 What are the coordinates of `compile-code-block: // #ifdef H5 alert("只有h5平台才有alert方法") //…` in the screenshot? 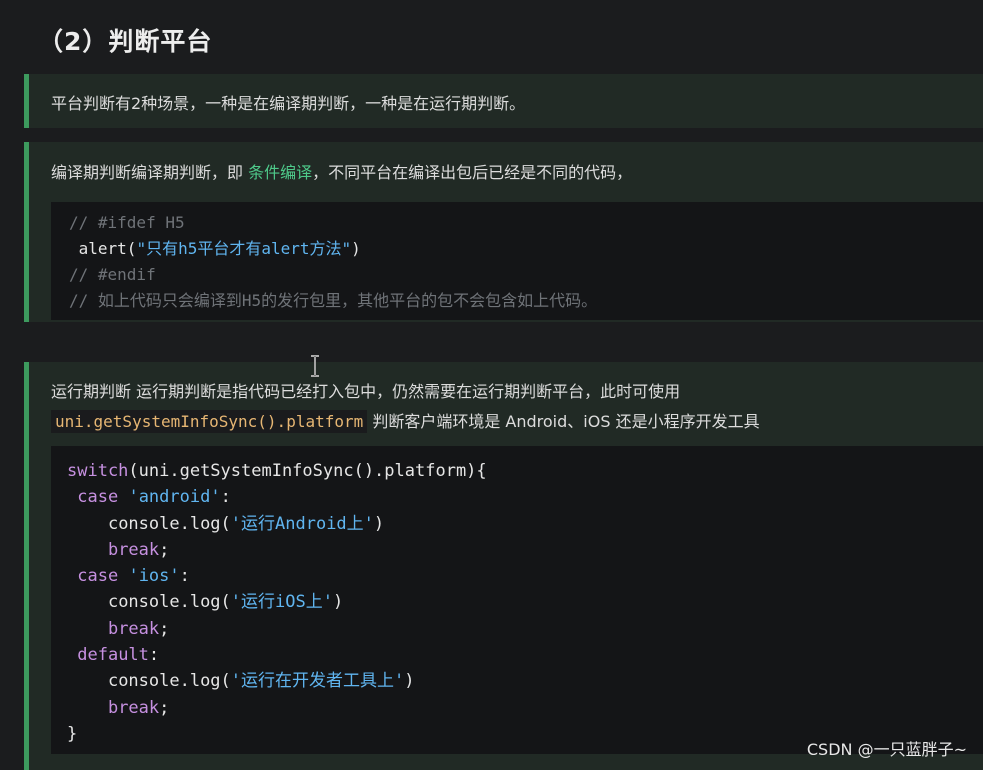 It's located at (517, 261).